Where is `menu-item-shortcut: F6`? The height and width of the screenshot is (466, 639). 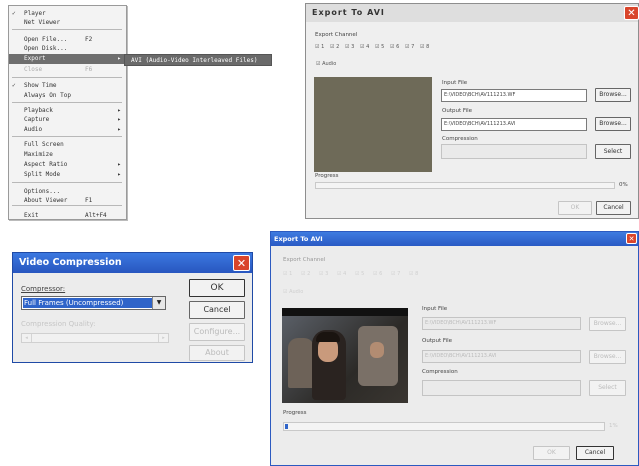 menu-item-shortcut: F6 is located at coordinates (89, 69).